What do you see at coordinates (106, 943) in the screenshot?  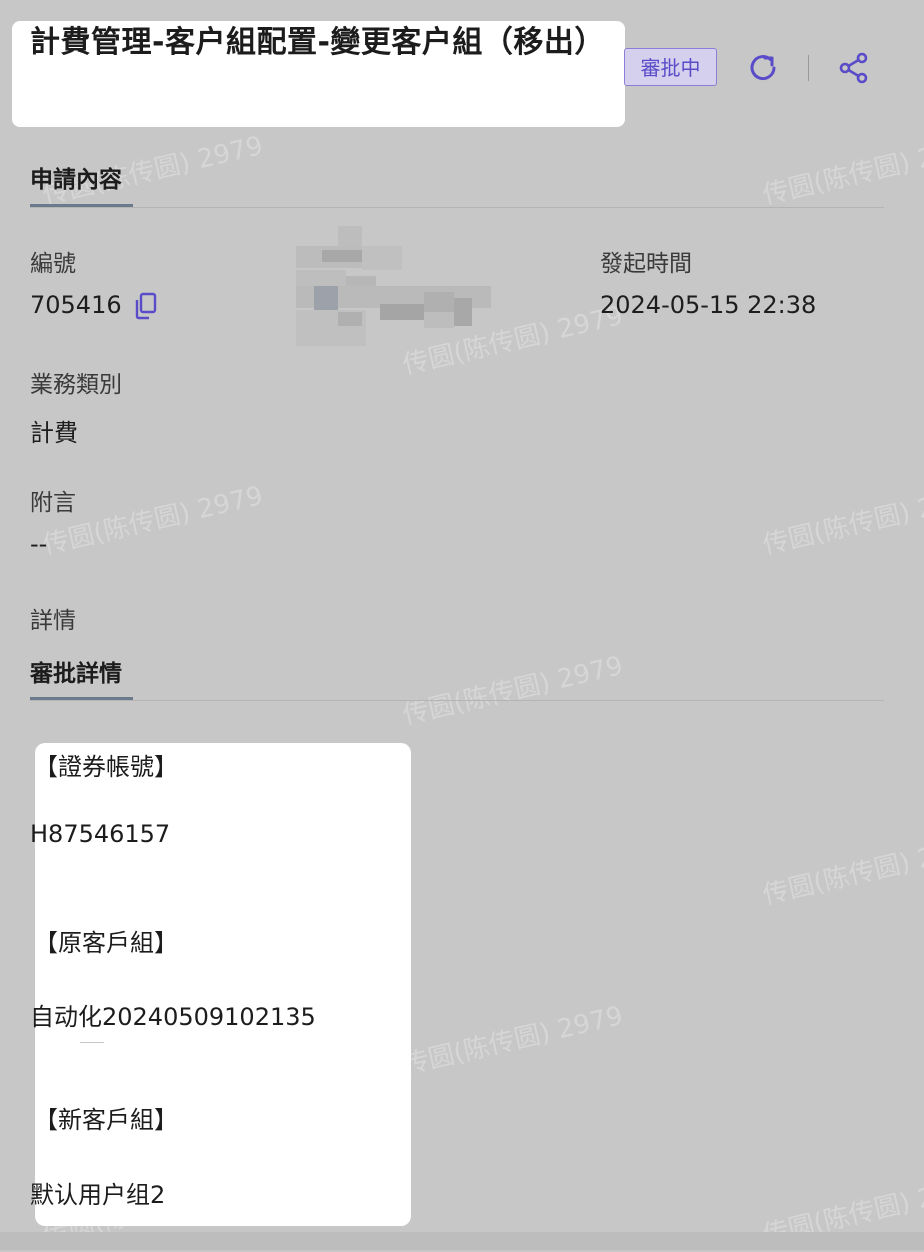 I see `old-group-heading: 【原客戶組】` at bounding box center [106, 943].